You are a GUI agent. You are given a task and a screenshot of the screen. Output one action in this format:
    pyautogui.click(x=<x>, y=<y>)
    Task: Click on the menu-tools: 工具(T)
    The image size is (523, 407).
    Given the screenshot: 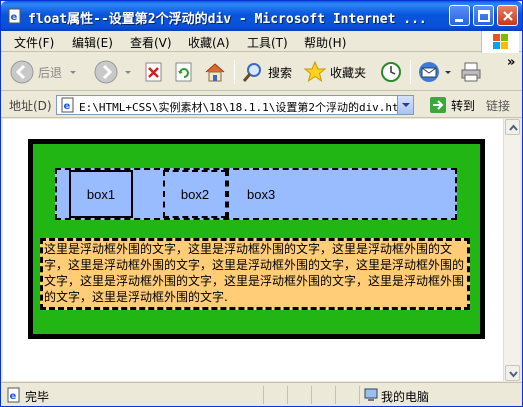 What is the action you would take?
    pyautogui.click(x=267, y=42)
    